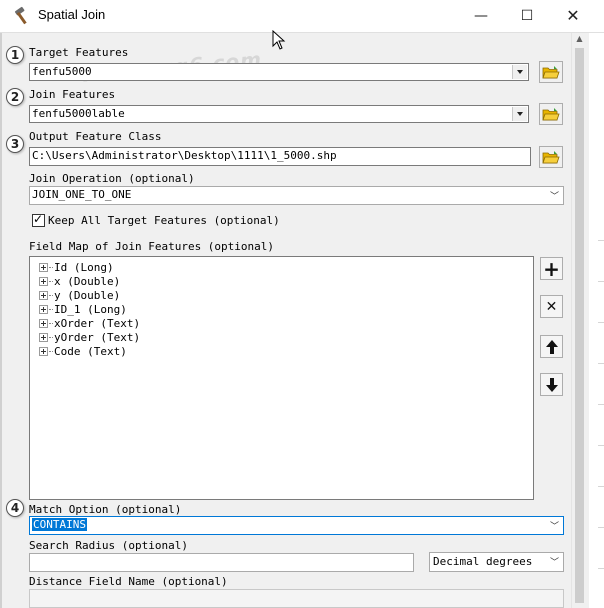 The width and height of the screenshot is (604, 608). Describe the element at coordinates (112, 178) in the screenshot. I see `join-operation-label: Join Operation (optional)` at that location.